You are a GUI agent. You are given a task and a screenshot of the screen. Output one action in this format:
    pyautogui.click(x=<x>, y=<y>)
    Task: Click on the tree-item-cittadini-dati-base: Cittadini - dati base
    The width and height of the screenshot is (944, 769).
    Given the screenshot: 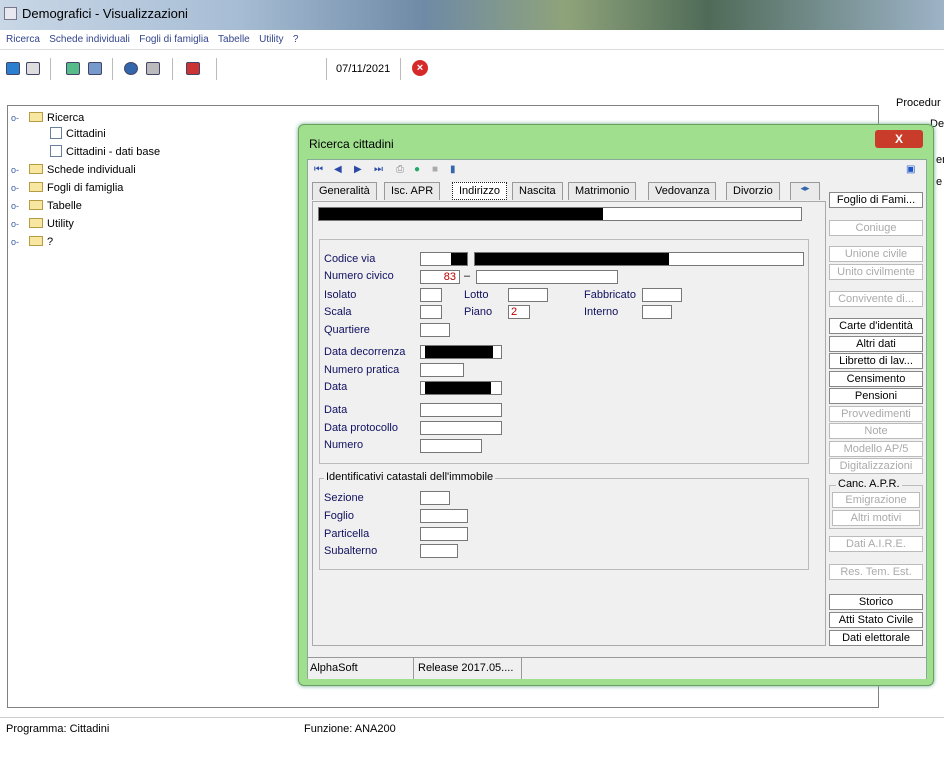 What is the action you would take?
    pyautogui.click(x=105, y=152)
    